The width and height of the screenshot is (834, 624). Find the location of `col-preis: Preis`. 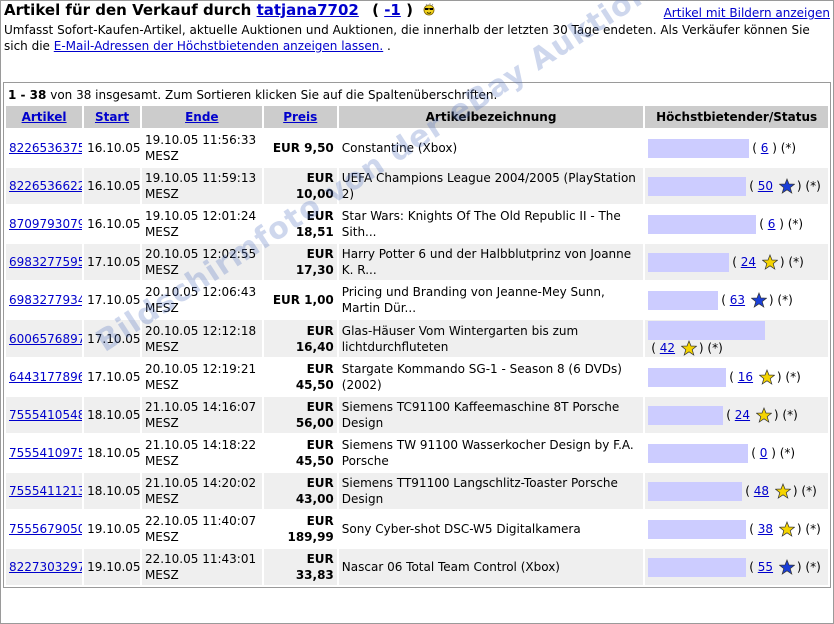

col-preis: Preis is located at coordinates (300, 117).